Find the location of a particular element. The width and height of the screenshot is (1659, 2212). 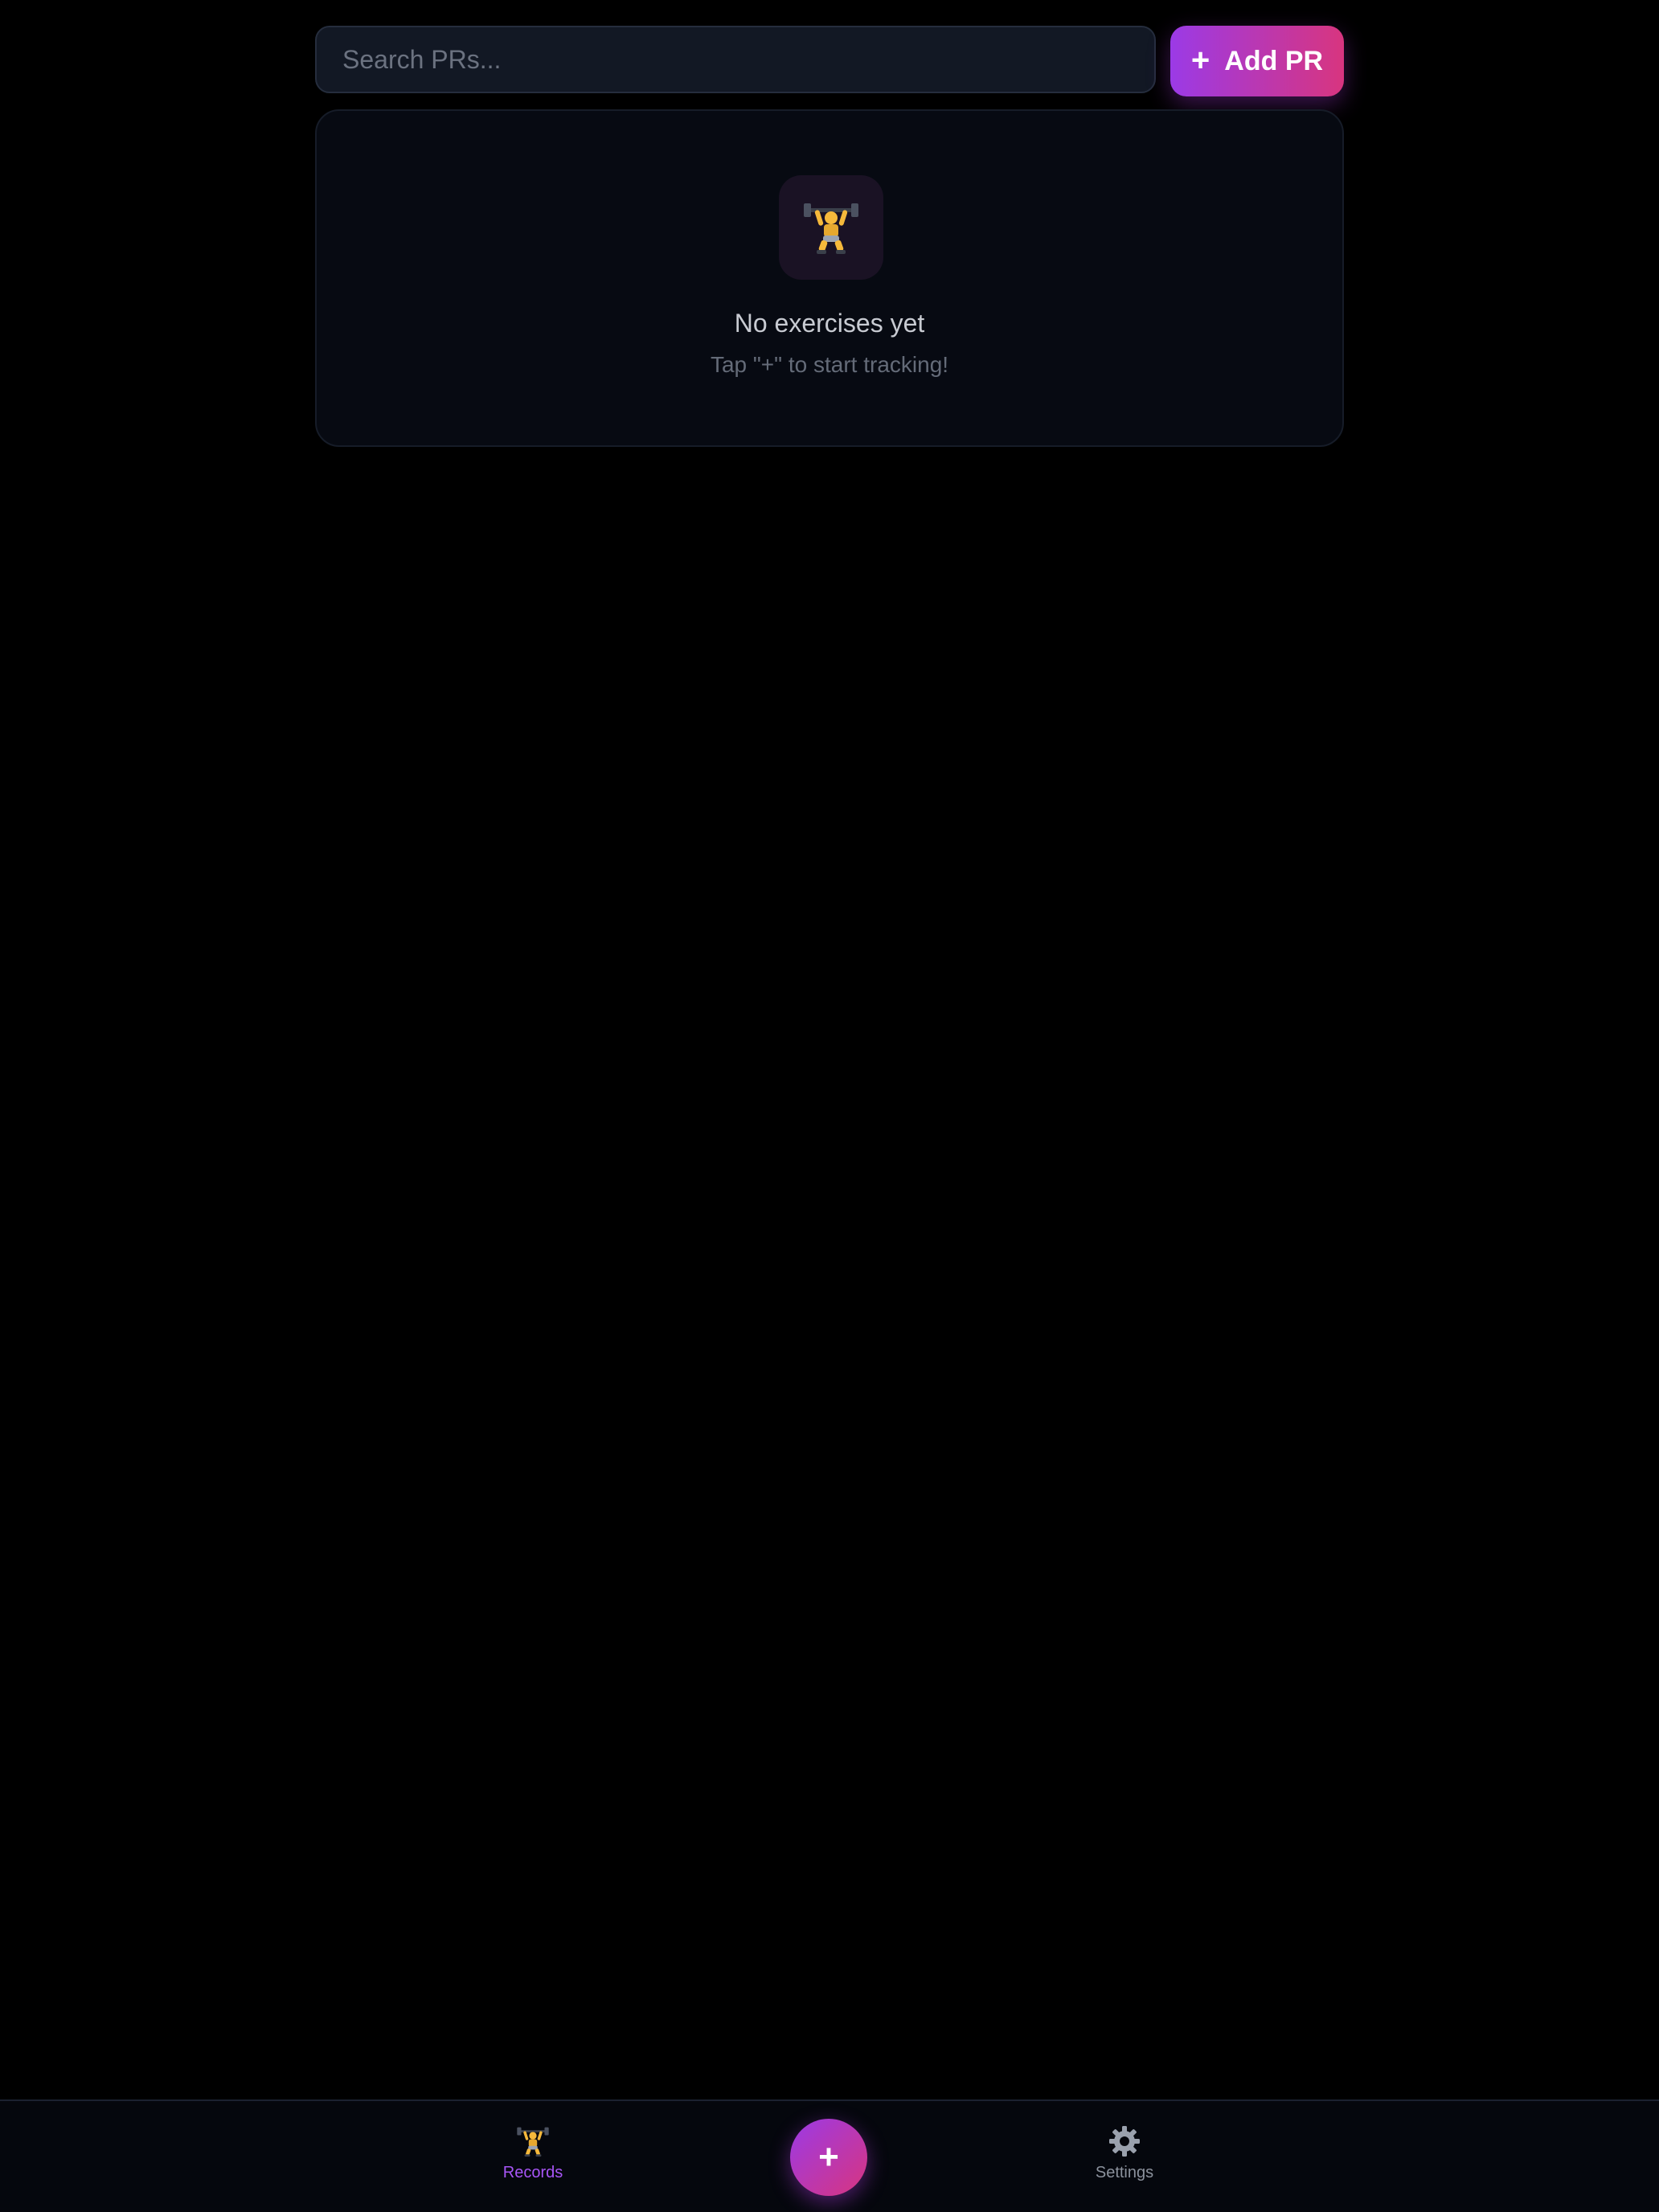

nav-item-settings: Settings is located at coordinates (1124, 2153).